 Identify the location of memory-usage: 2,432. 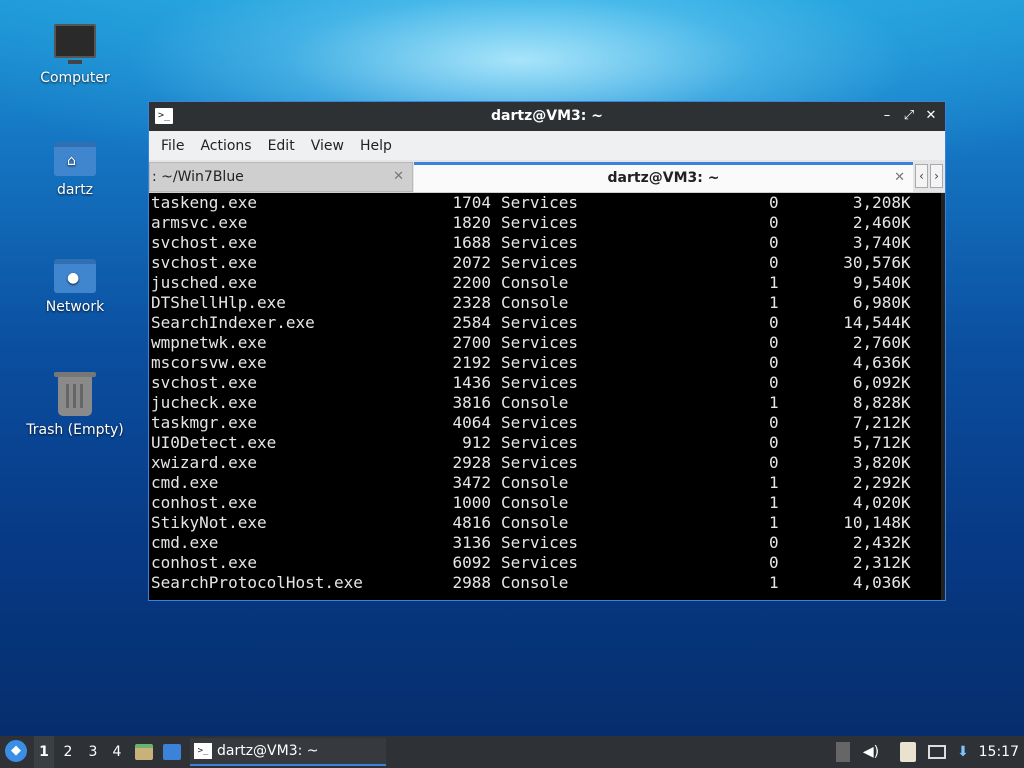
(876, 542).